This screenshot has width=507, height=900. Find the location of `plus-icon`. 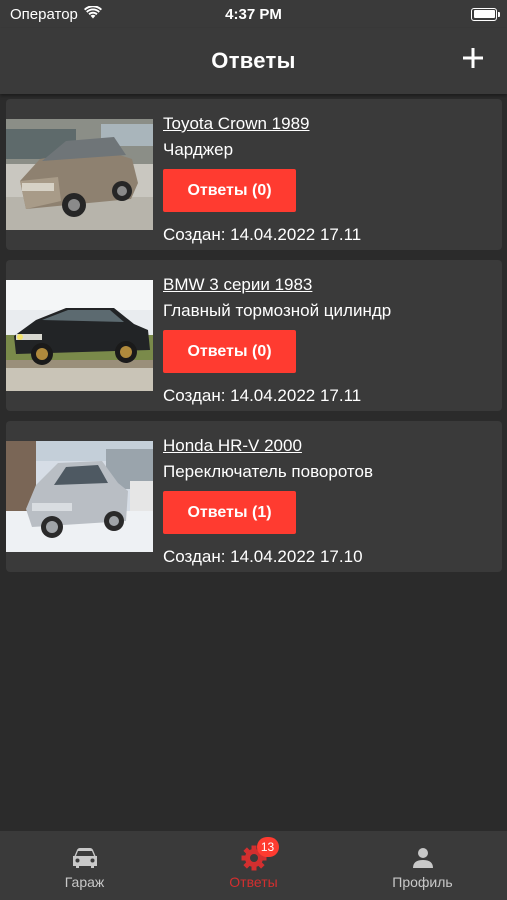

plus-icon is located at coordinates (473, 60).